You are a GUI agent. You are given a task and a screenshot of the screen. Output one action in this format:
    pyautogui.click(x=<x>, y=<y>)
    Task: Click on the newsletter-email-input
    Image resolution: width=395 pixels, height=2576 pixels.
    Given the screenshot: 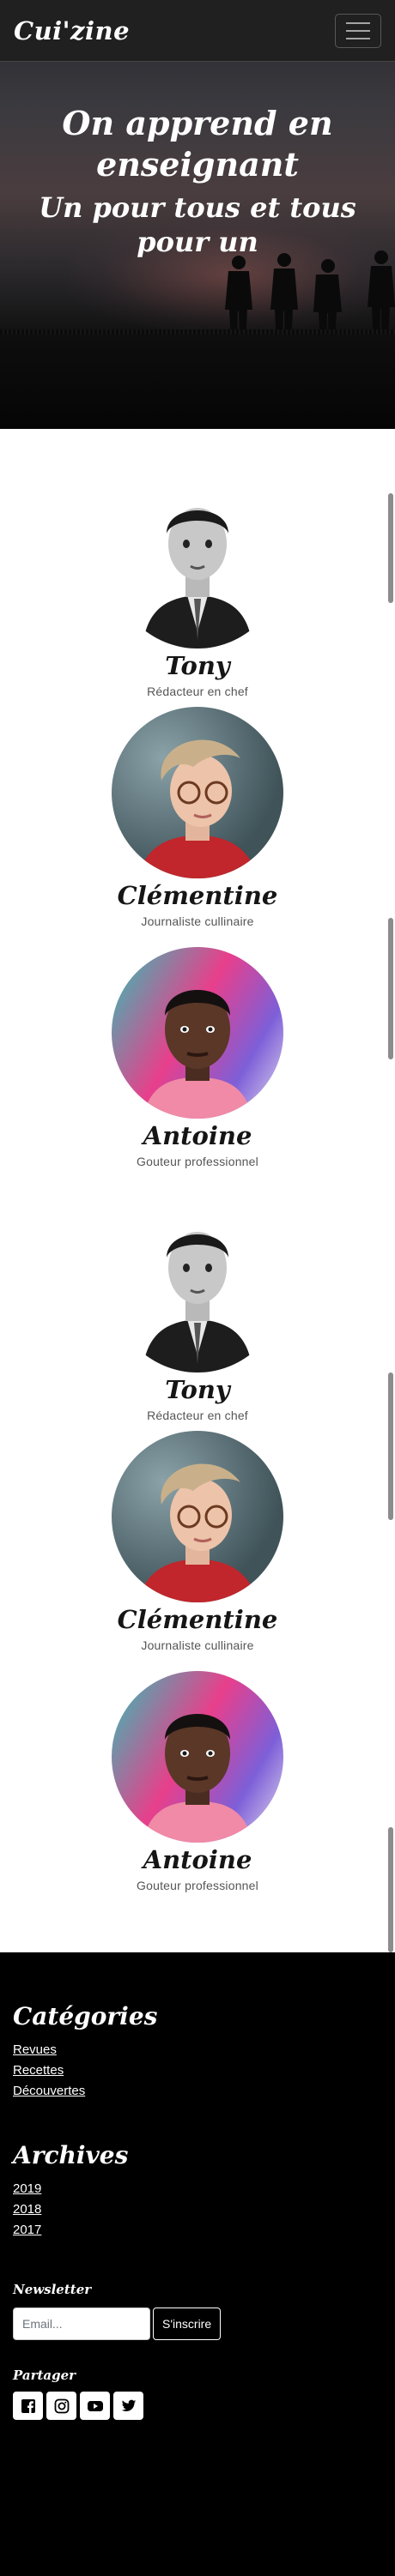 What is the action you would take?
    pyautogui.click(x=82, y=2324)
    